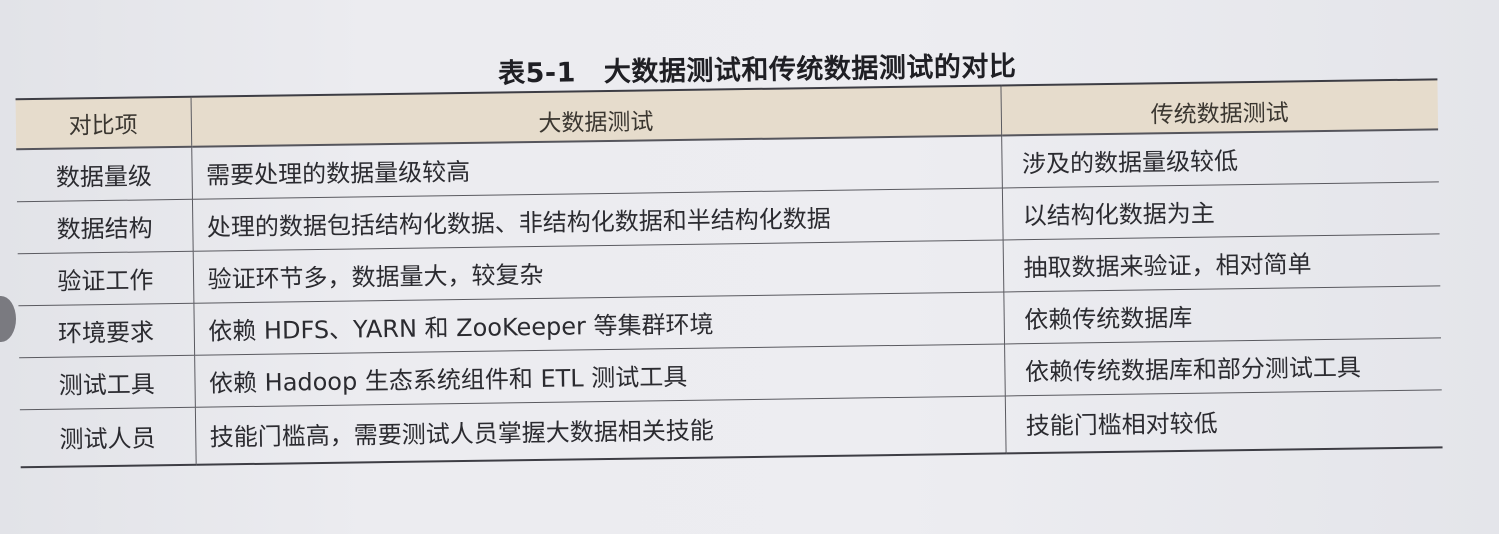 Image resolution: width=1499 pixels, height=534 pixels. I want to click on row-traditional-cell: 抽取数据来验证，相对简单, so click(1221, 262).